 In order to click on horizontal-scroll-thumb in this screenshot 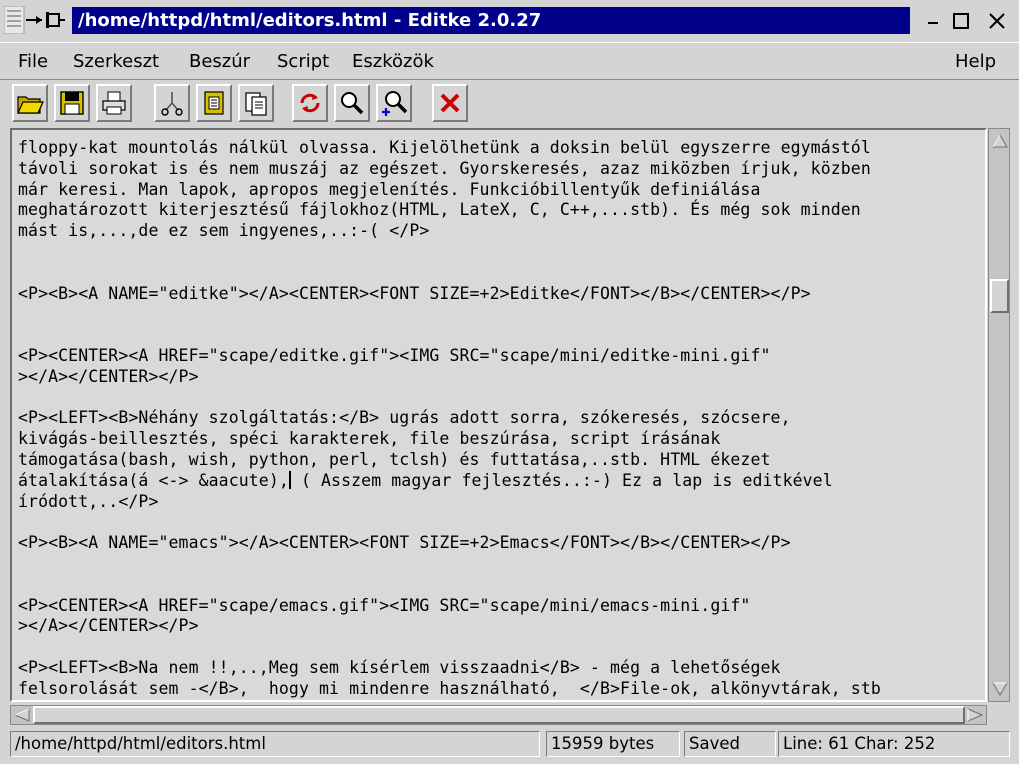, I will do `click(499, 715)`.